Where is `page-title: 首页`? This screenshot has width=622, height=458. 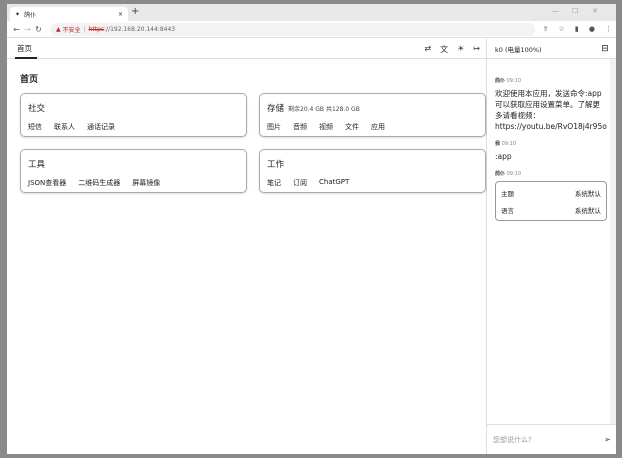
page-title: 首页 is located at coordinates (29, 80).